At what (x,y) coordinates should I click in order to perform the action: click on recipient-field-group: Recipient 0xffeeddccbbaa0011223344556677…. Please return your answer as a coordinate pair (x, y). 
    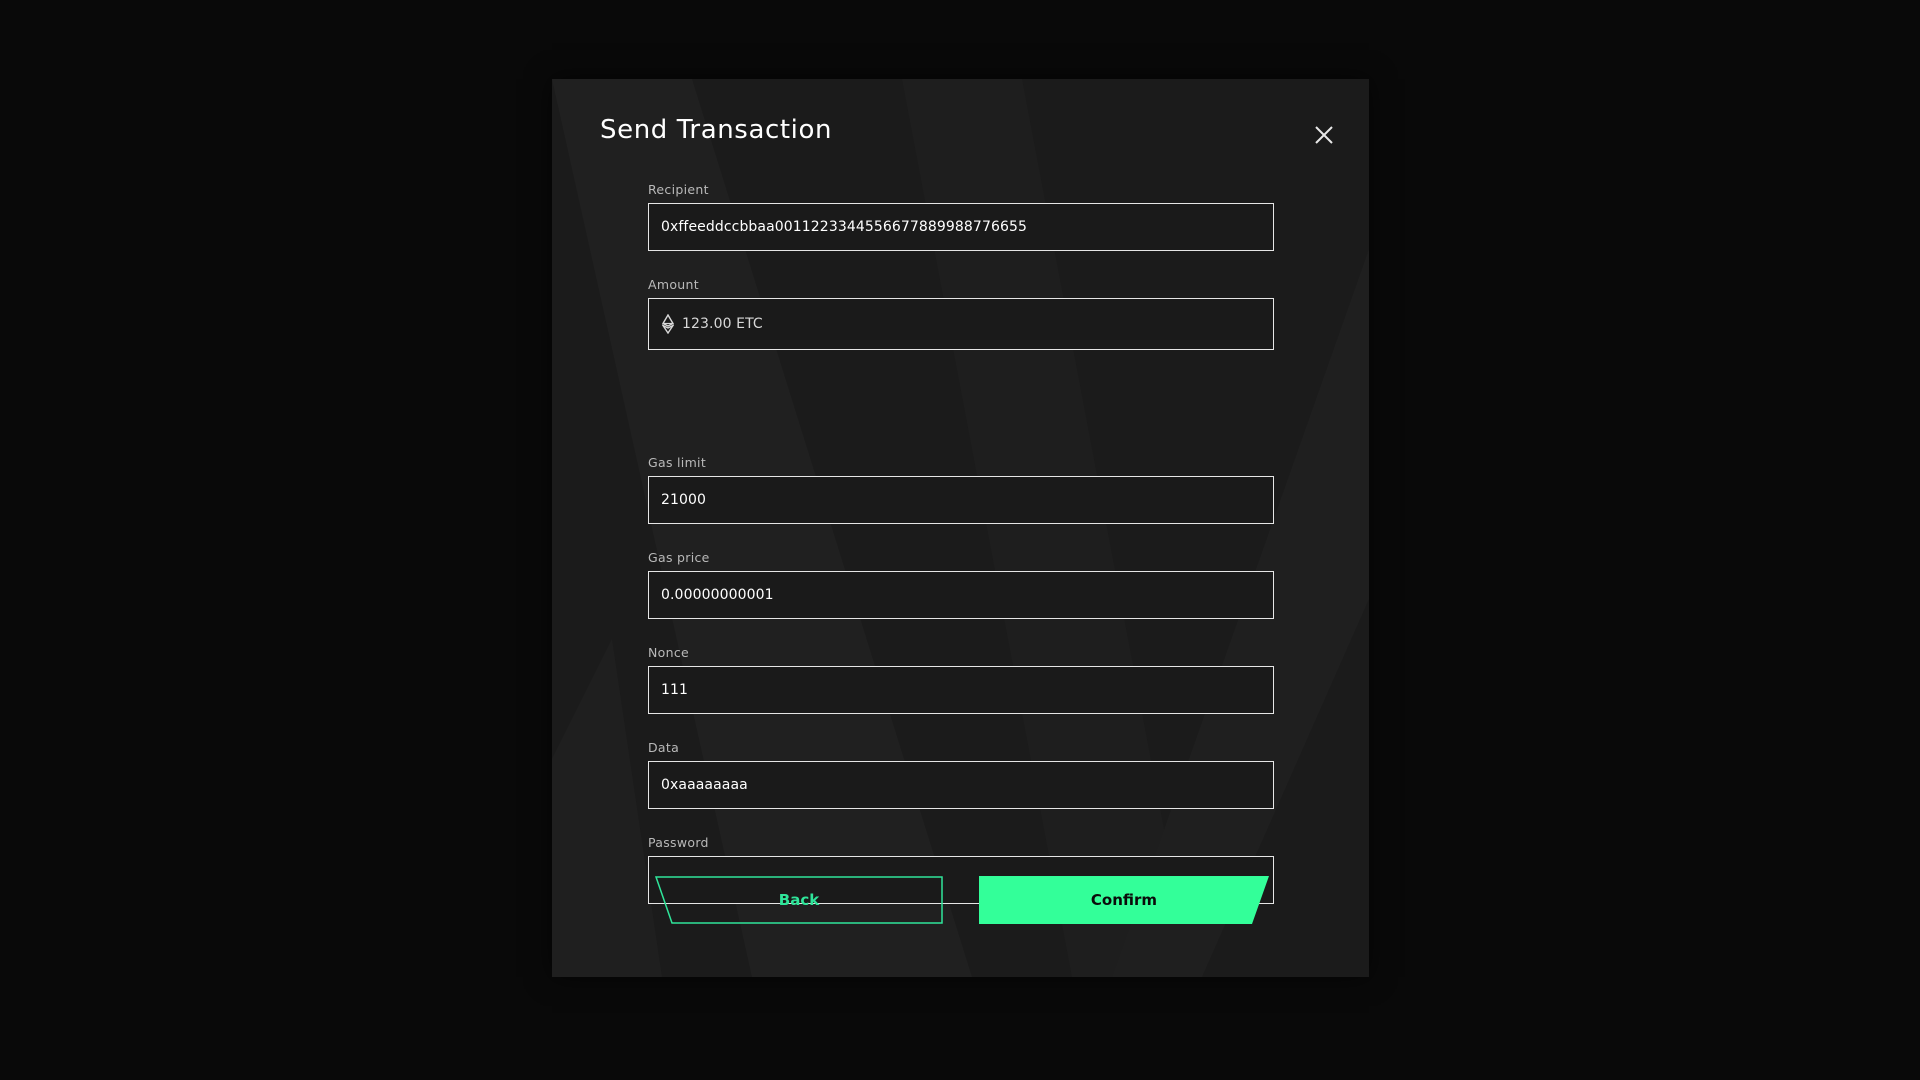
    Looking at the image, I should click on (961, 216).